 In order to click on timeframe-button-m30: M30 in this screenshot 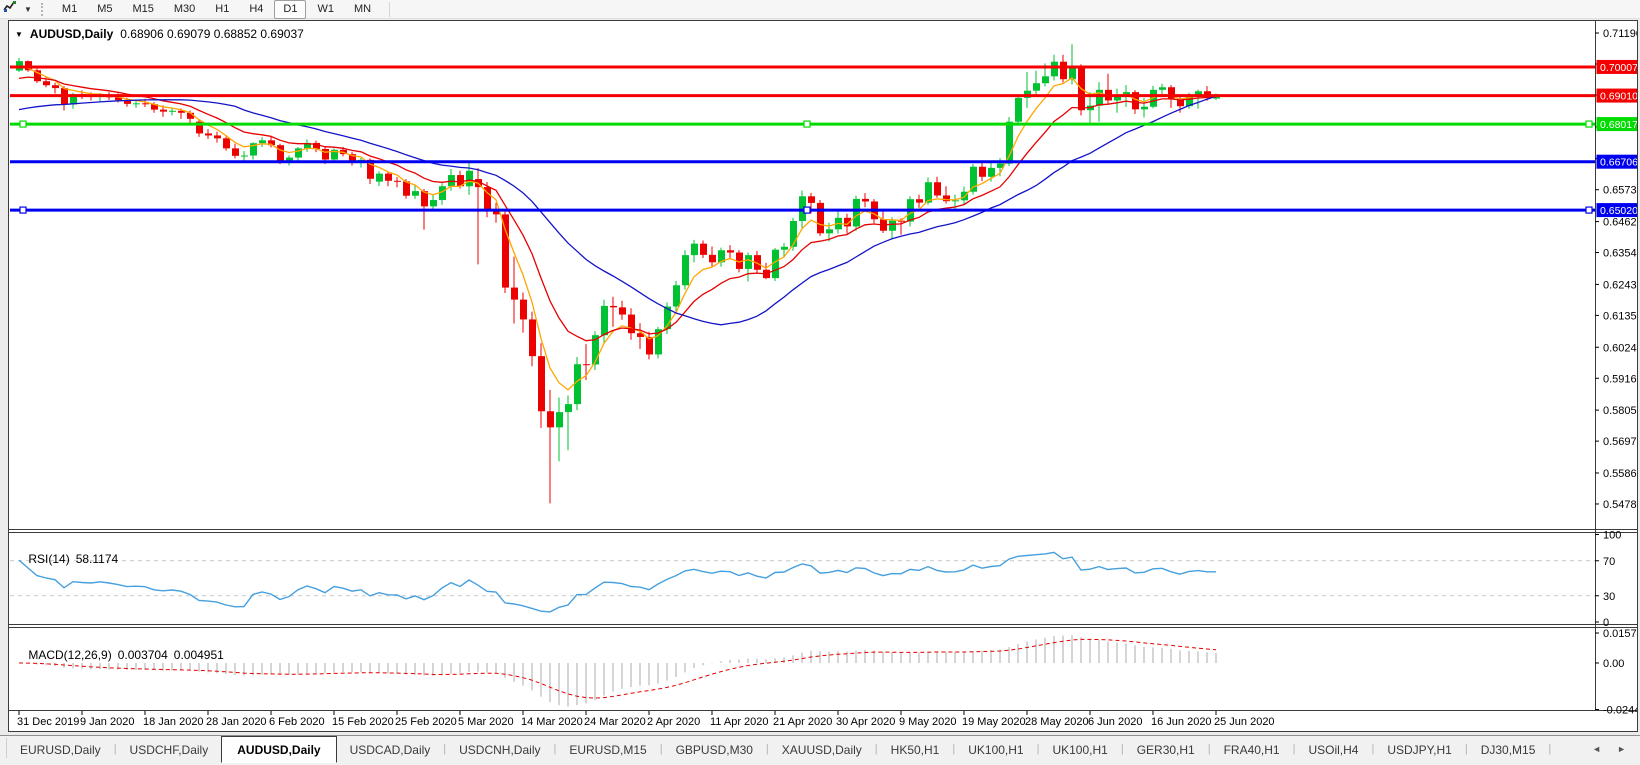, I will do `click(184, 9)`.